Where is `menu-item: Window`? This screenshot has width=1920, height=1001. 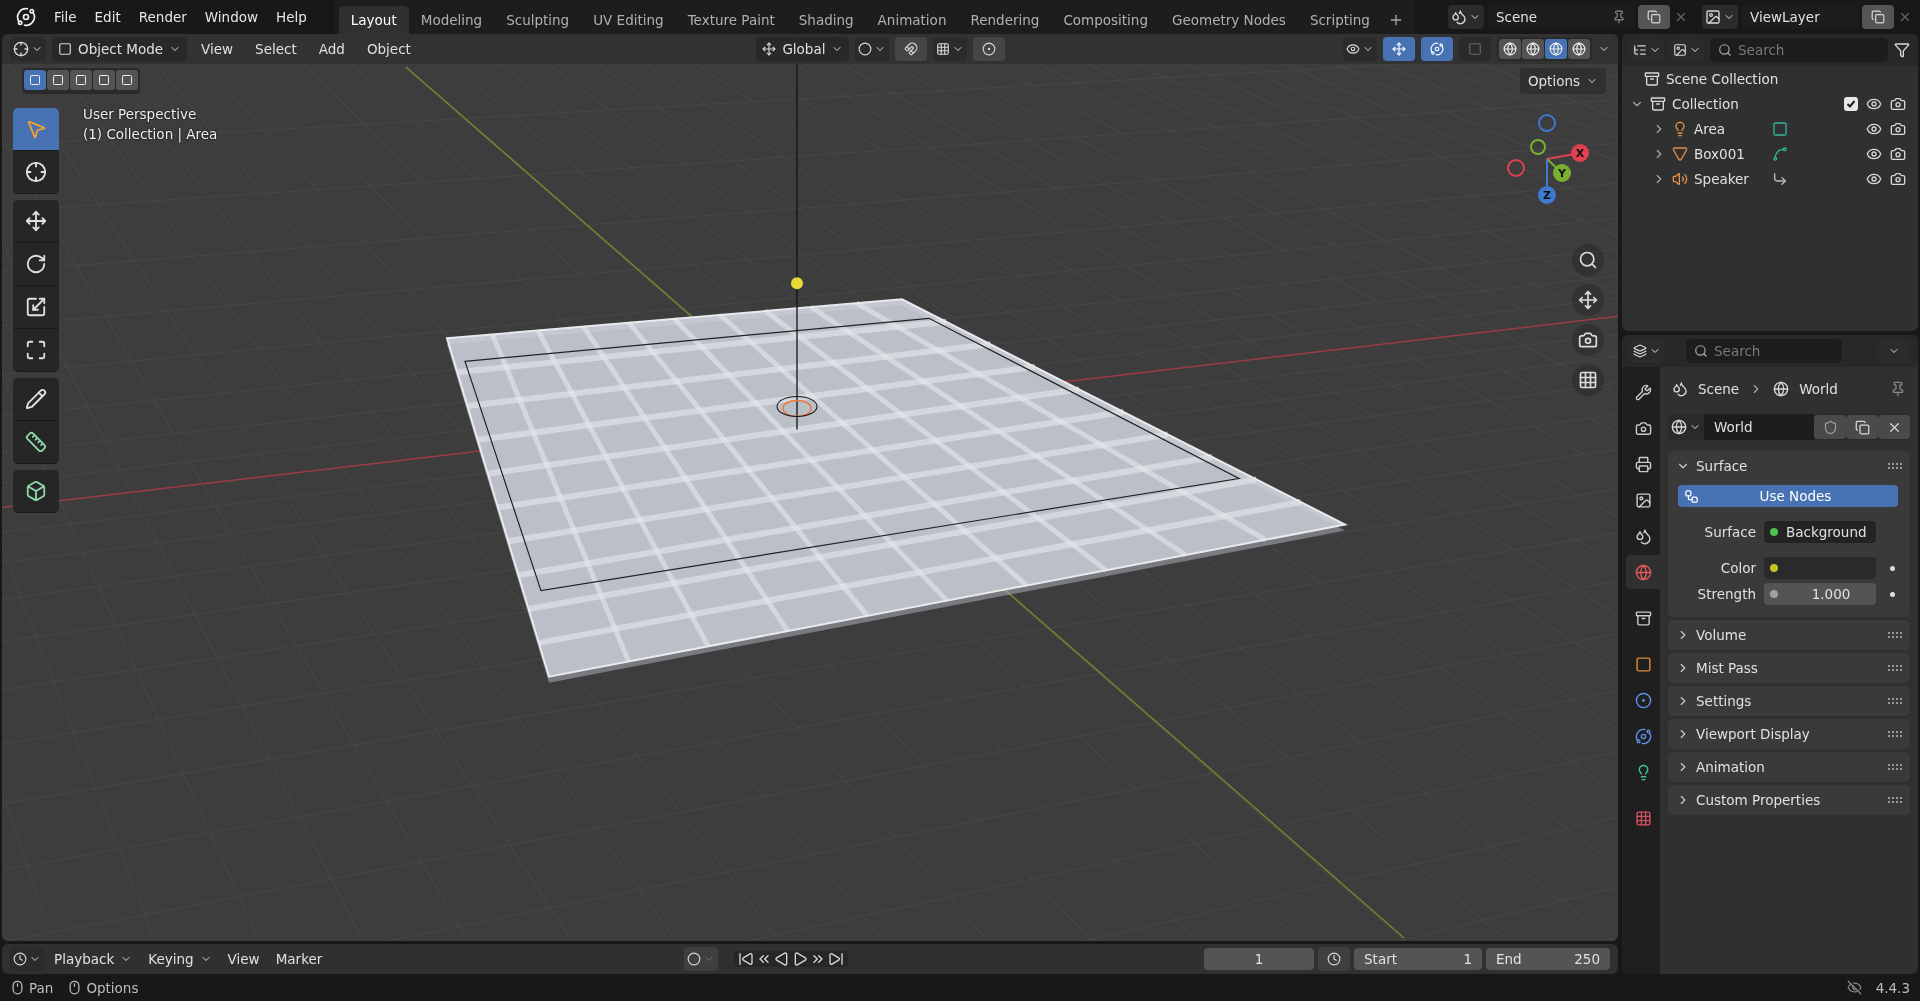 menu-item: Window is located at coordinates (231, 17).